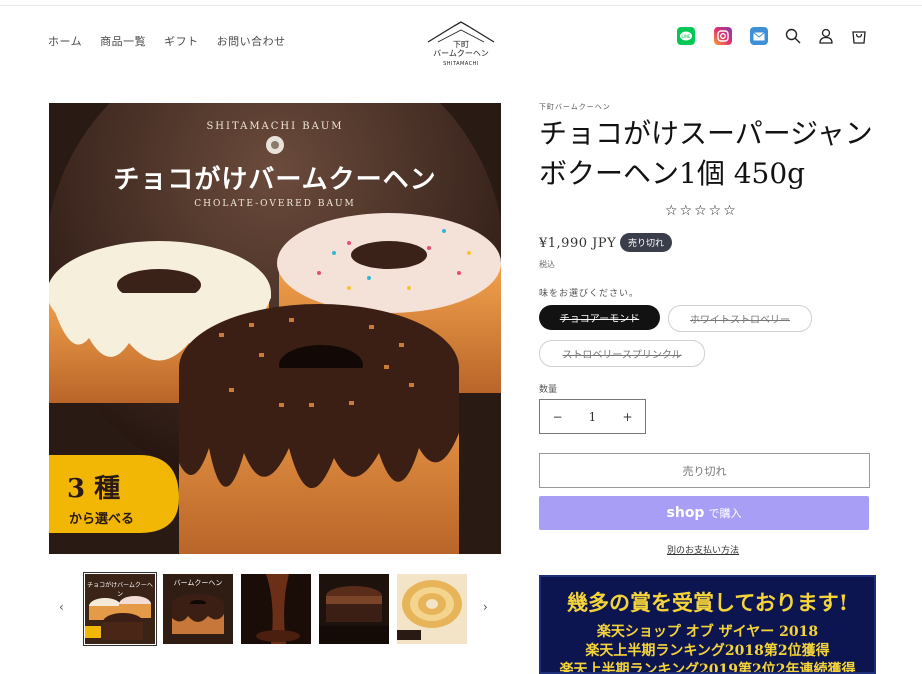 The image size is (922, 674). What do you see at coordinates (181, 41) in the screenshot?
I see `nav-gift: ギフト` at bounding box center [181, 41].